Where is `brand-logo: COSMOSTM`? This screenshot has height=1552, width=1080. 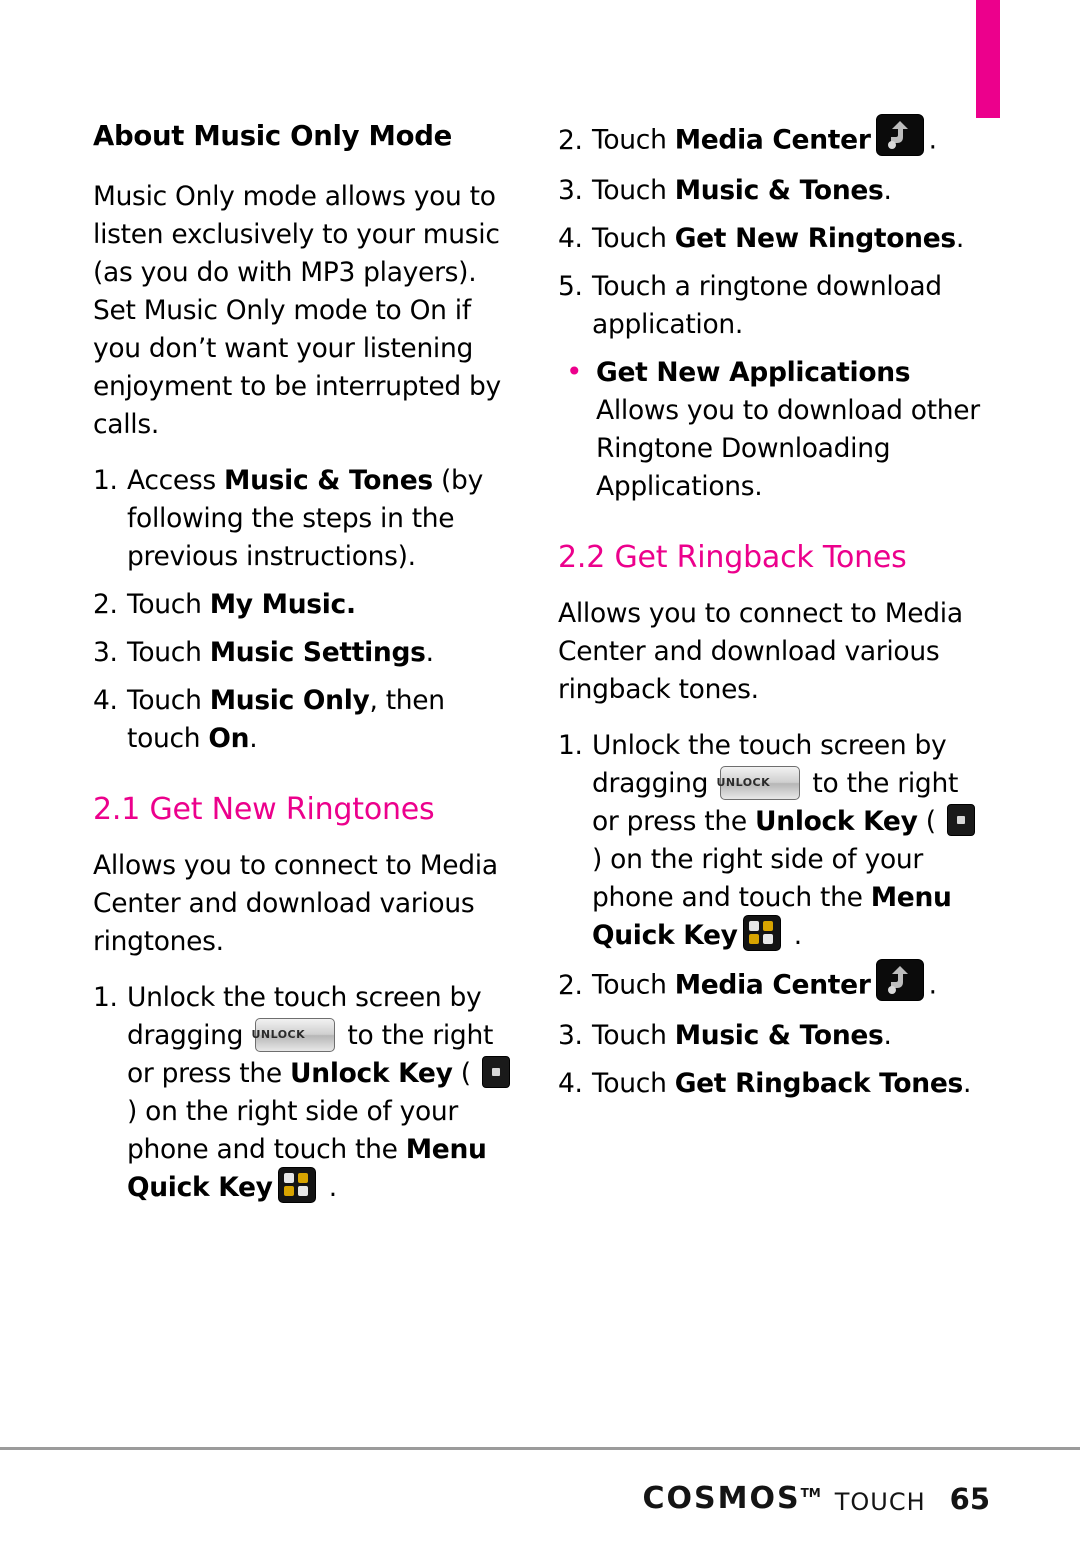
brand-logo: COSMOSTM is located at coordinates (731, 1498).